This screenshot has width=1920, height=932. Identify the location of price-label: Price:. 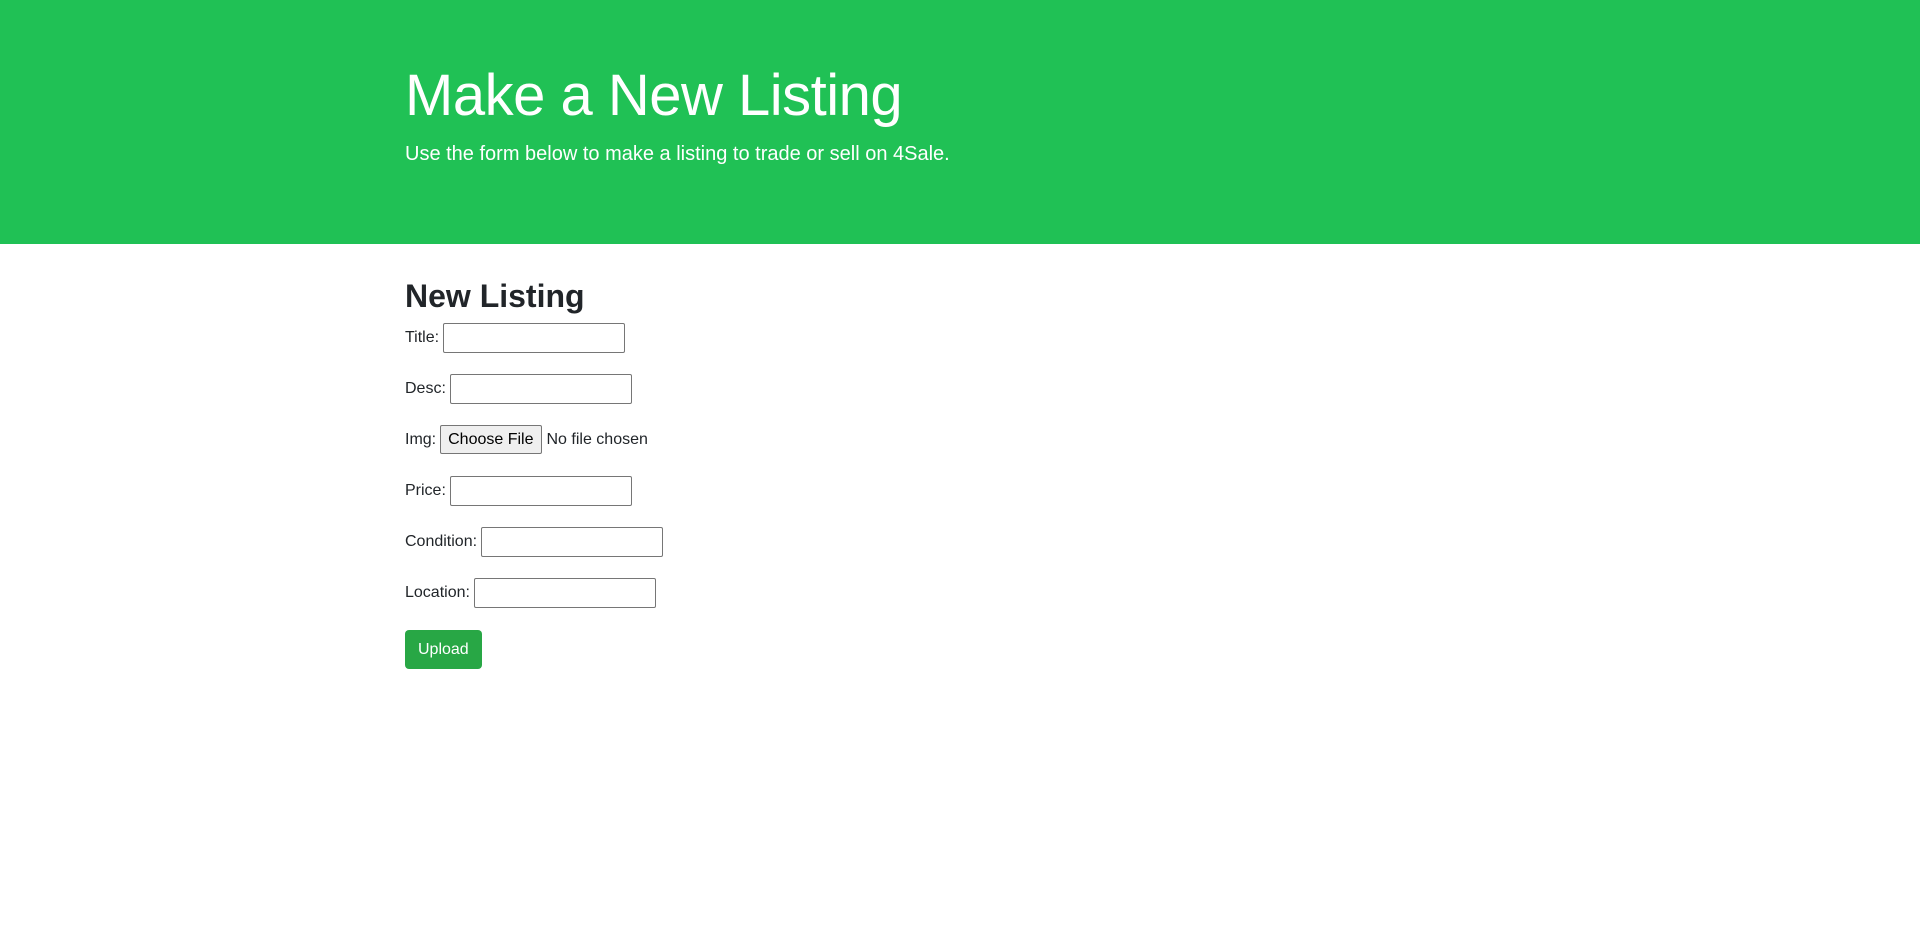
(425, 490).